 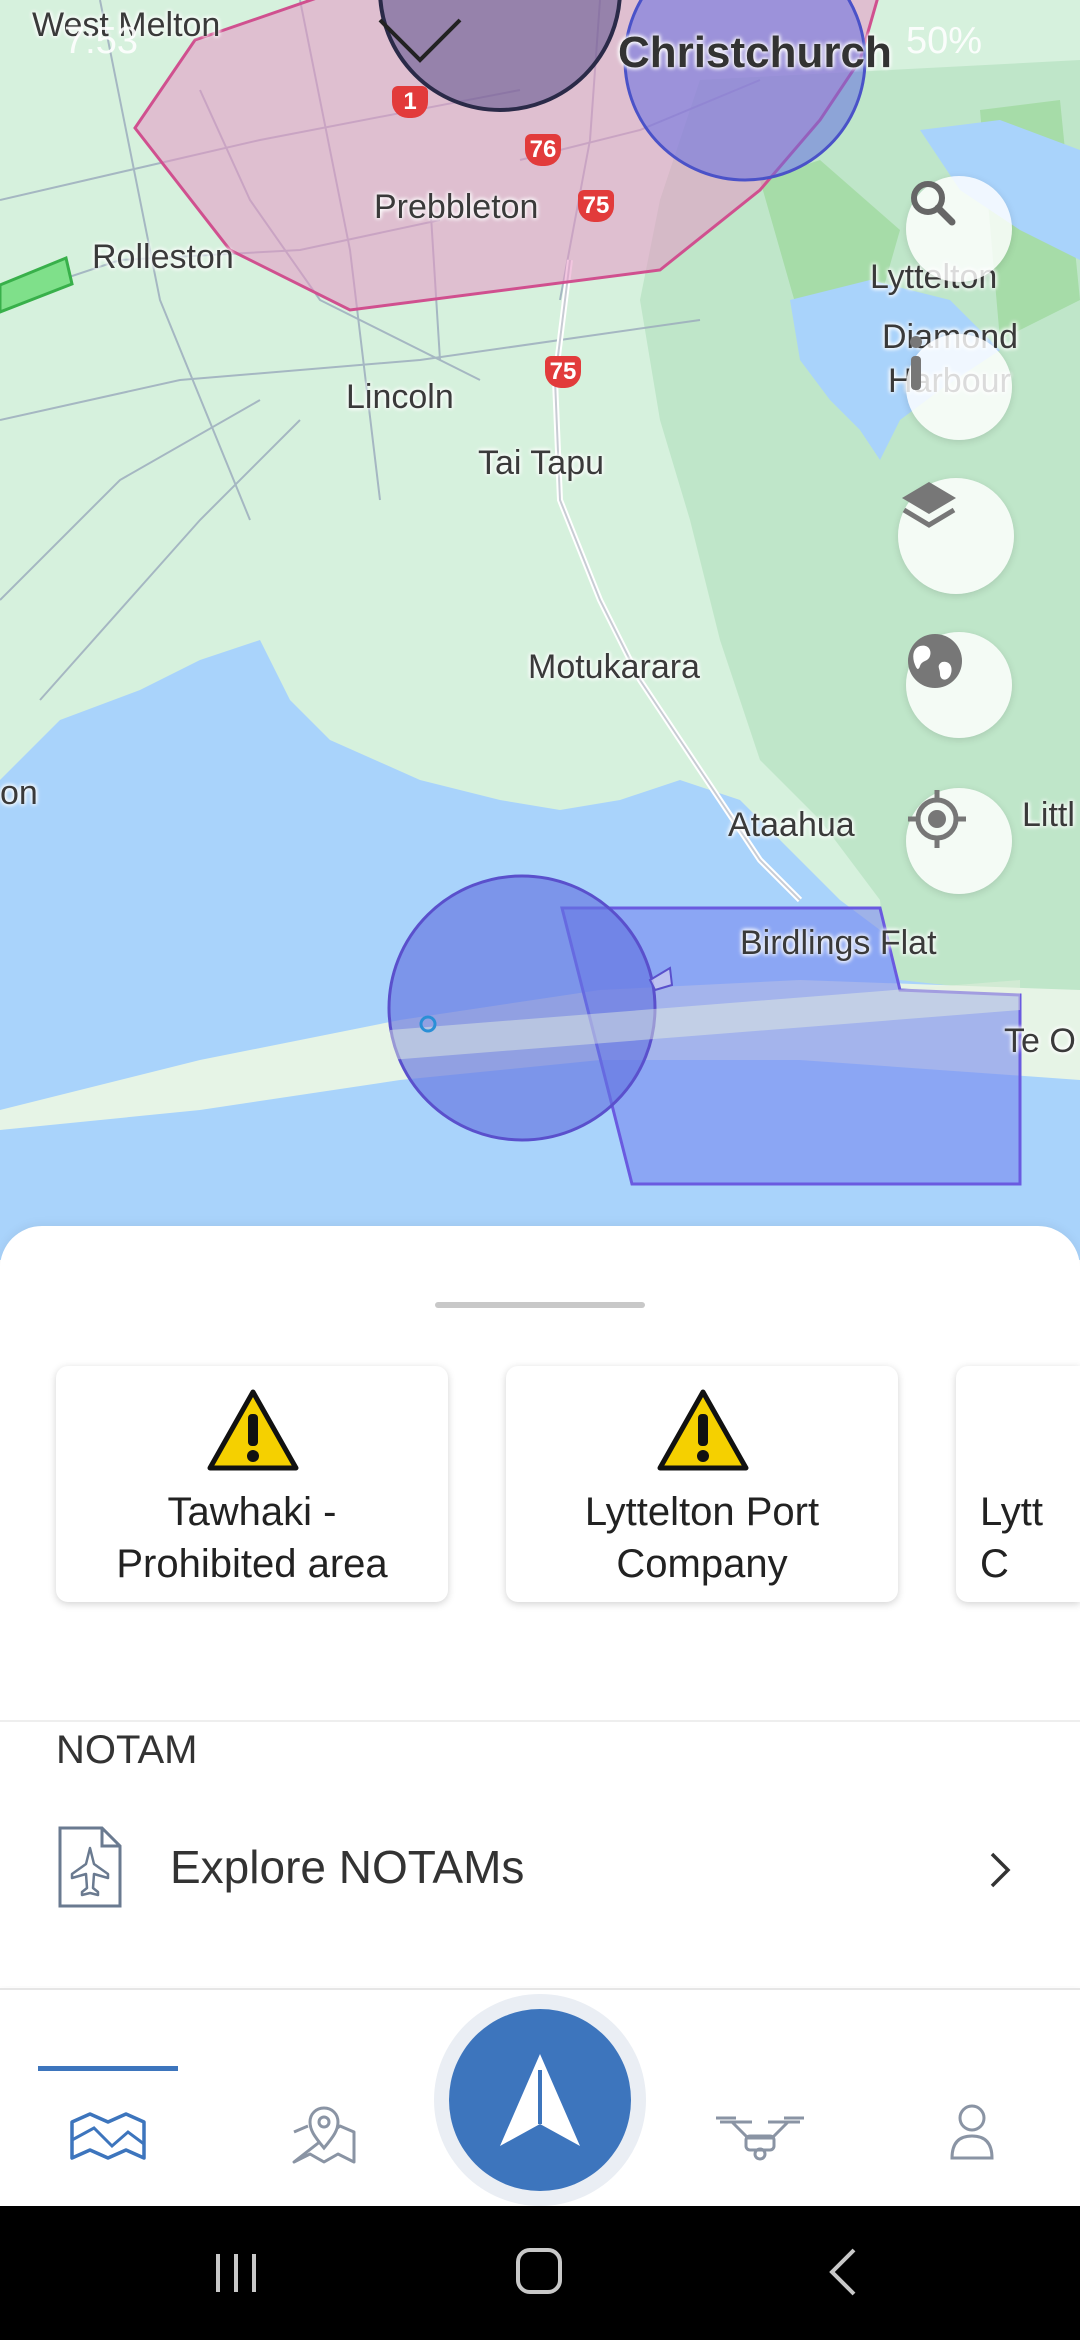 I want to click on place-label: Rolleston, so click(x=163, y=257).